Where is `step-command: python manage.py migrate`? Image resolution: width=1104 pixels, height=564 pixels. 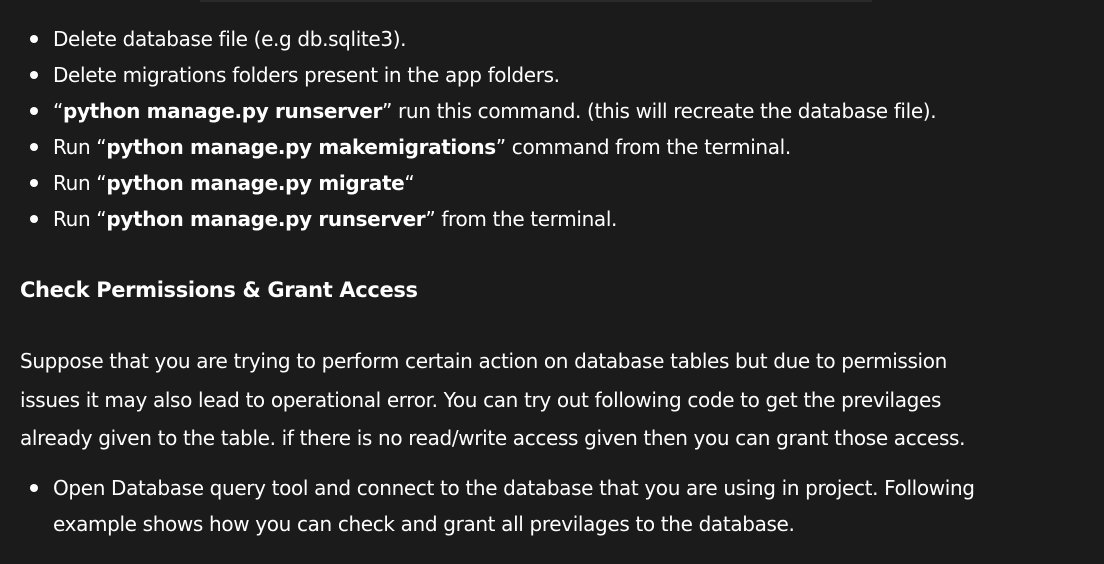
step-command: python manage.py migrate is located at coordinates (255, 183).